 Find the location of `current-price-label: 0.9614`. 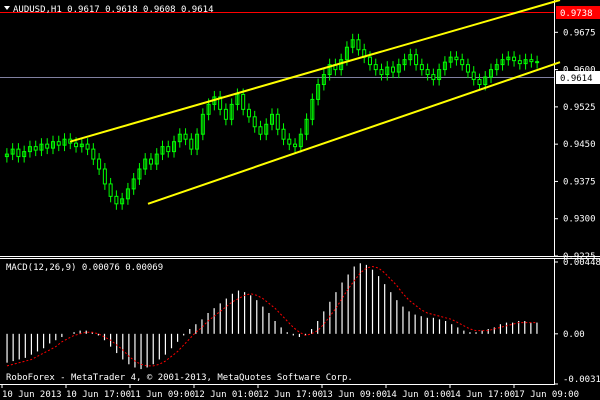

current-price-label: 0.9614 is located at coordinates (576, 79).